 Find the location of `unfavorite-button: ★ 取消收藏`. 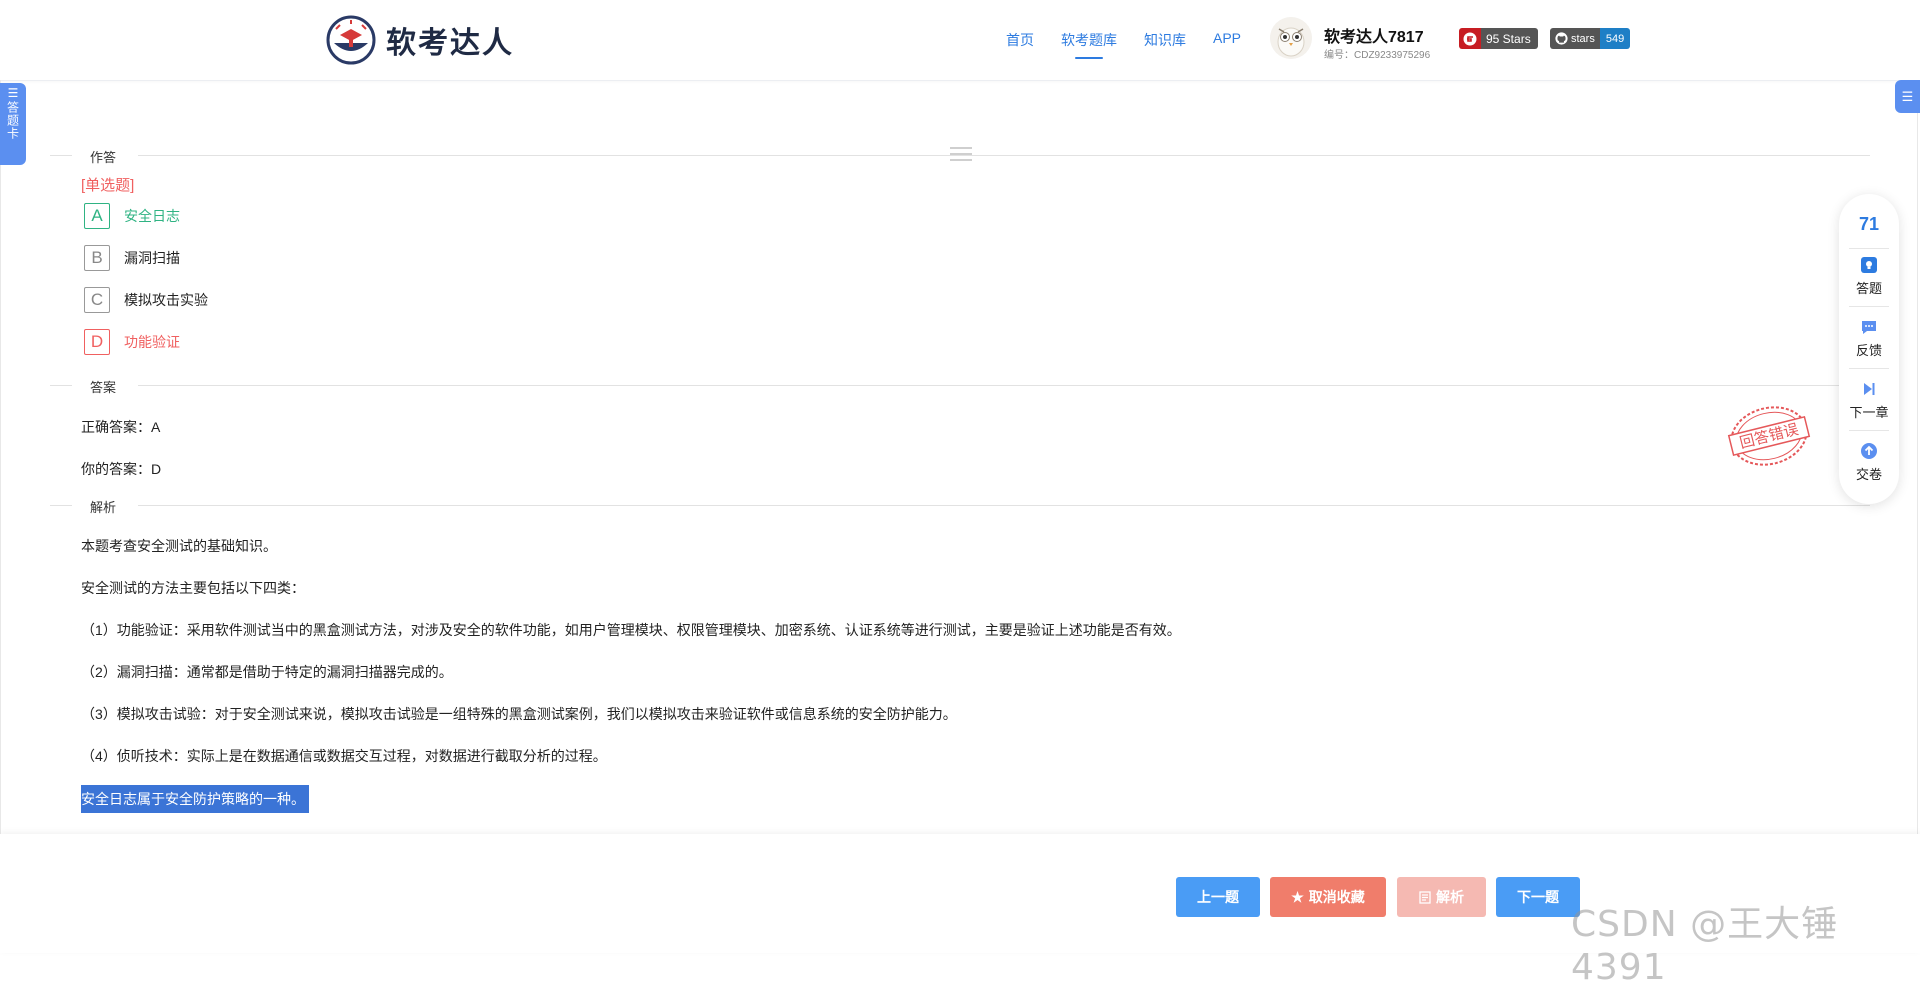

unfavorite-button: ★ 取消收藏 is located at coordinates (1328, 897).